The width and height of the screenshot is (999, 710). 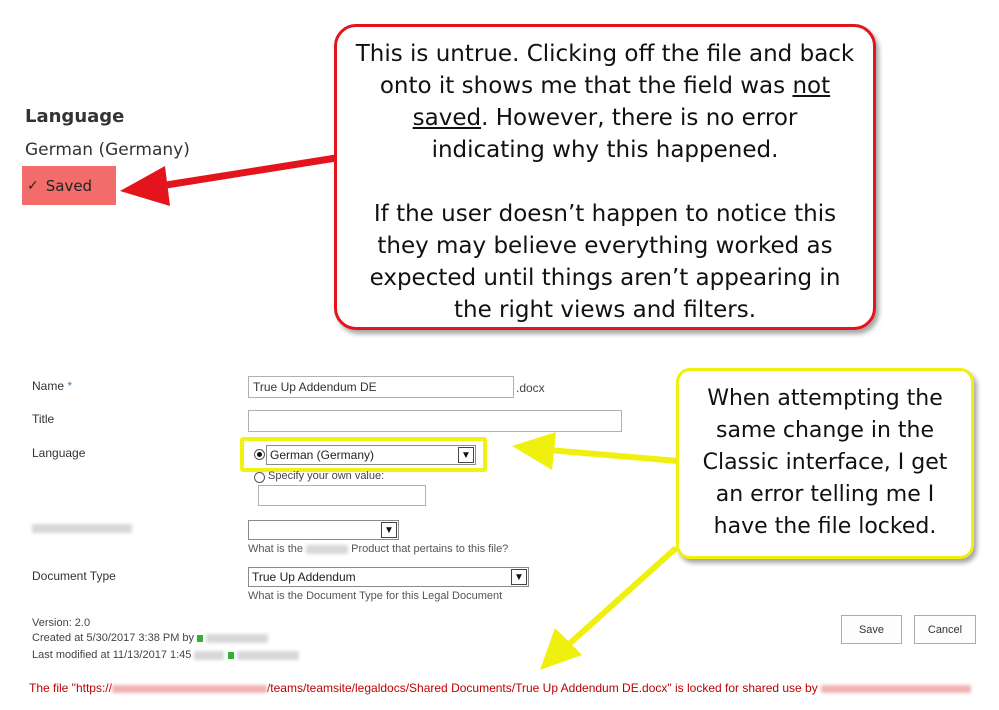 I want to click on checkmark-icon: ✓, so click(x=33, y=185).